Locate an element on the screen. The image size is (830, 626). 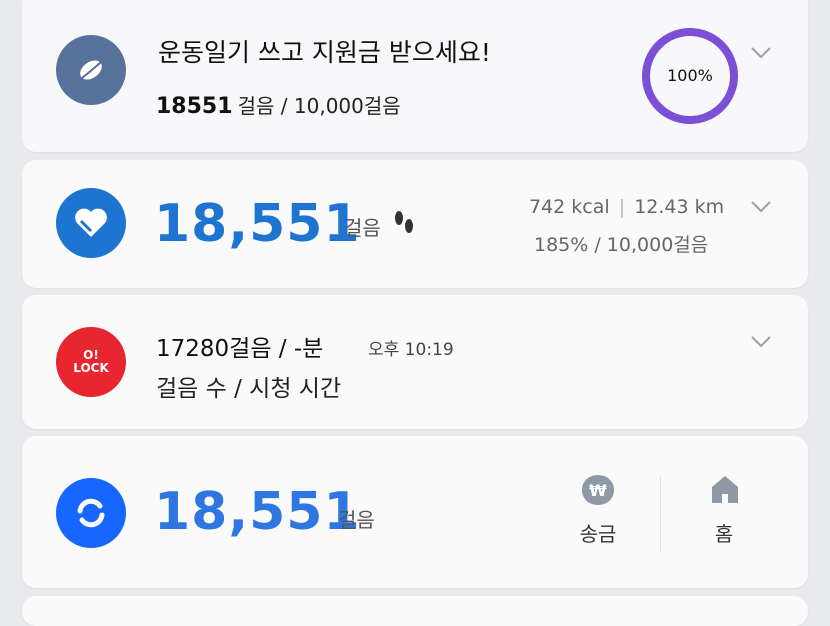
leaf-icon is located at coordinates (91, 70).